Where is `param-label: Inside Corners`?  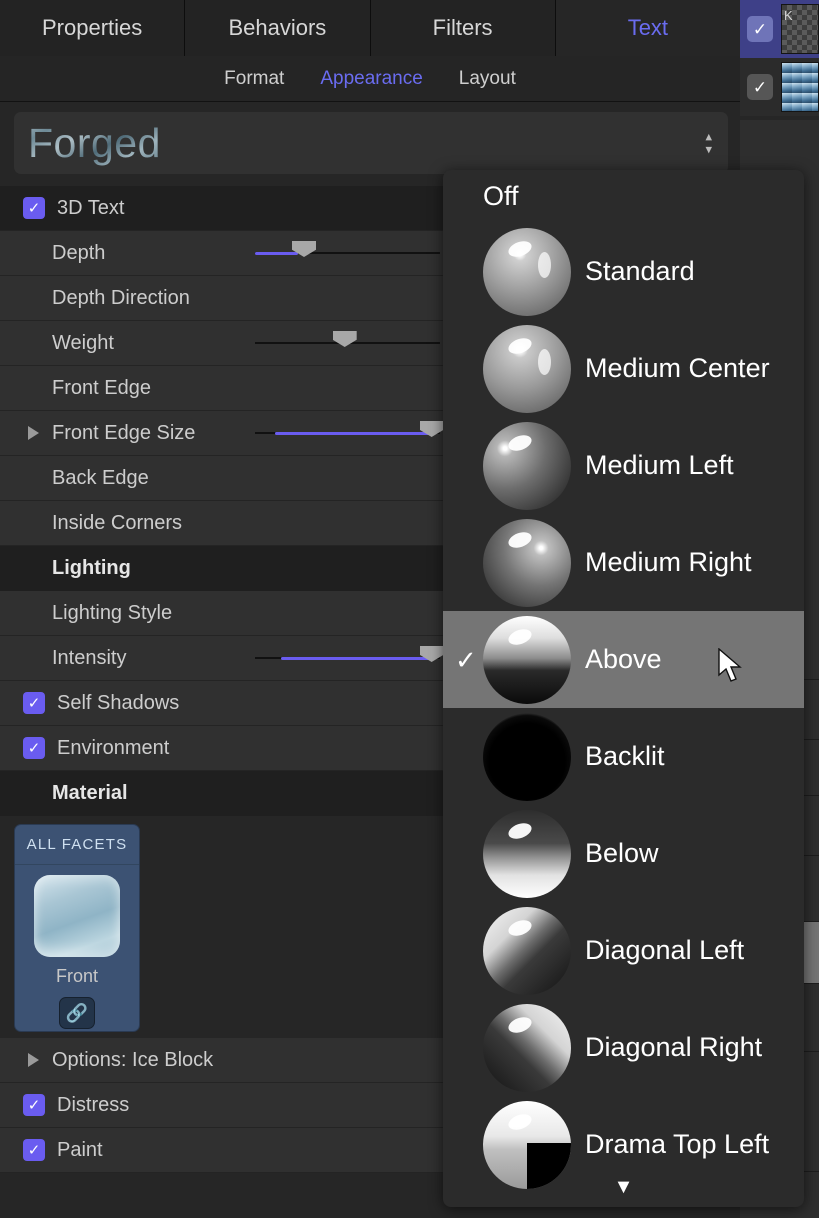
param-label: Inside Corners is located at coordinates (117, 522).